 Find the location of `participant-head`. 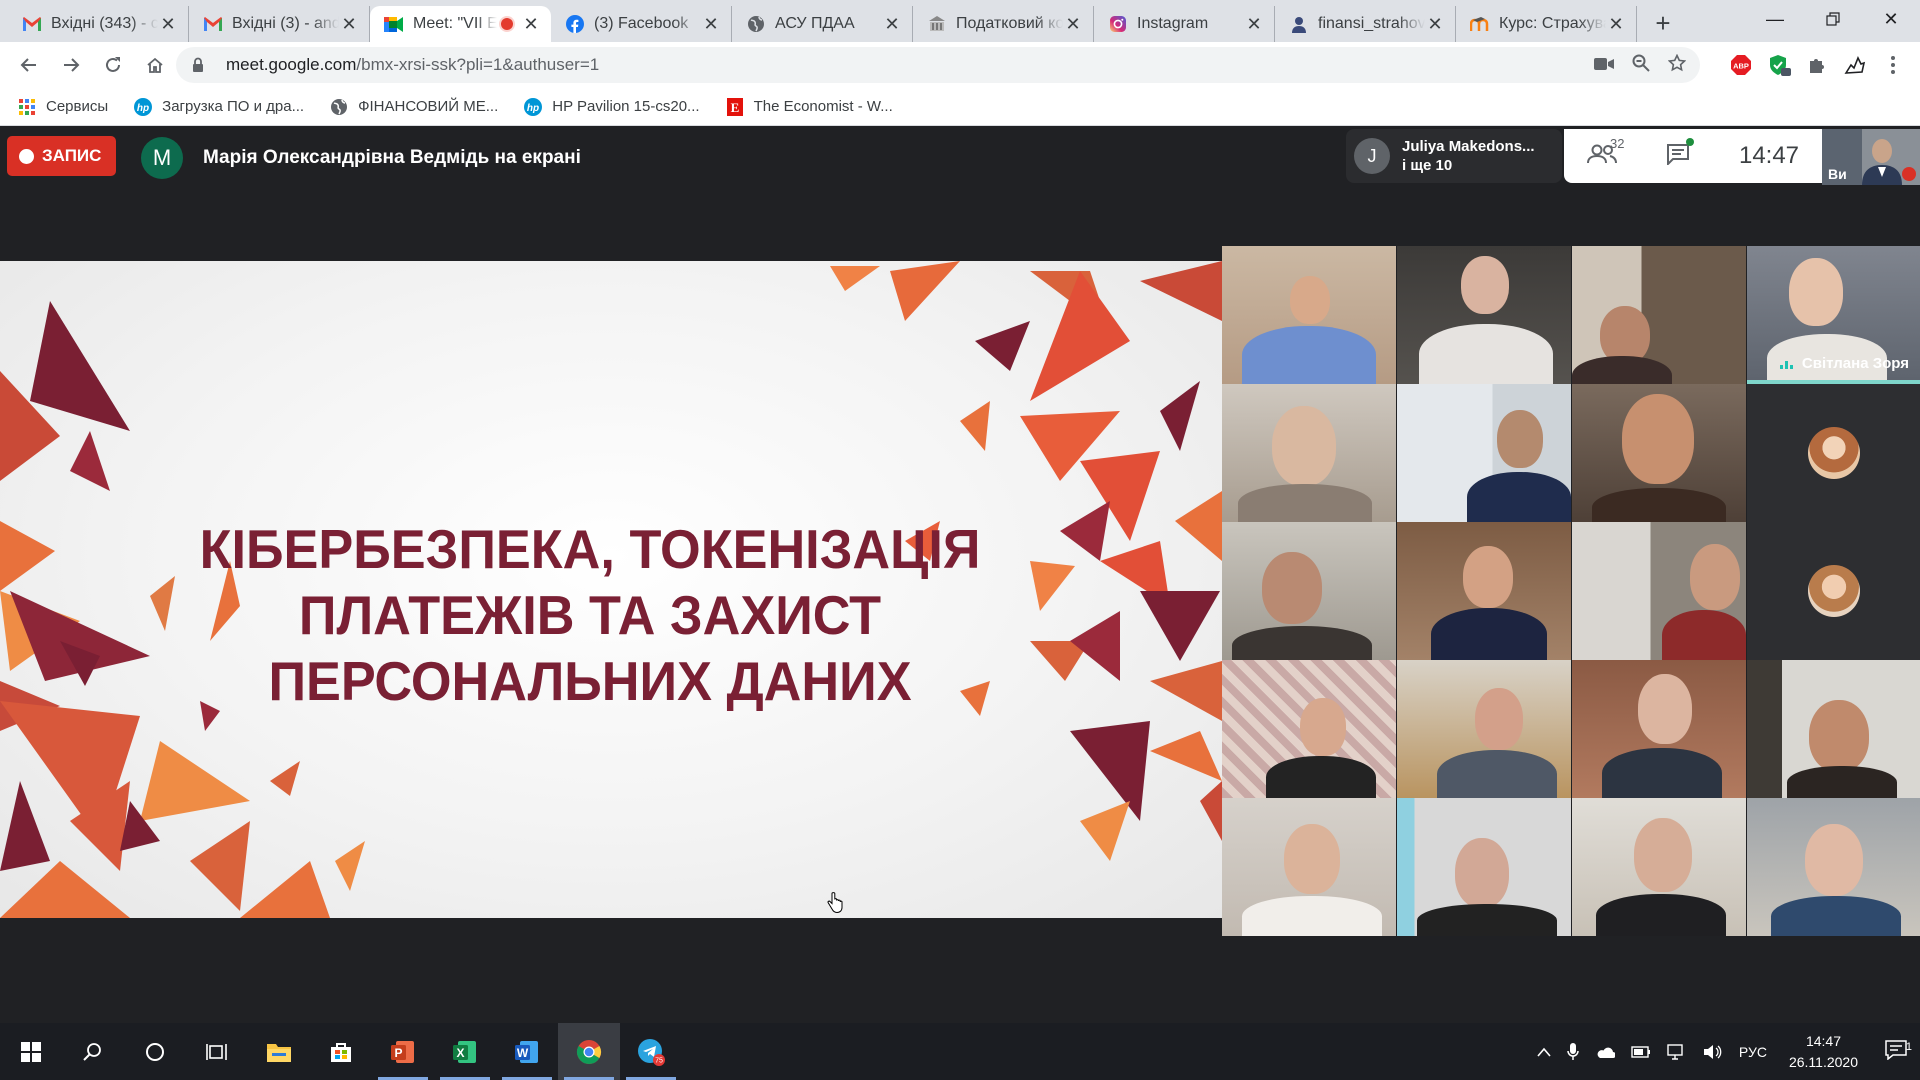

participant-head is located at coordinates (1323, 727).